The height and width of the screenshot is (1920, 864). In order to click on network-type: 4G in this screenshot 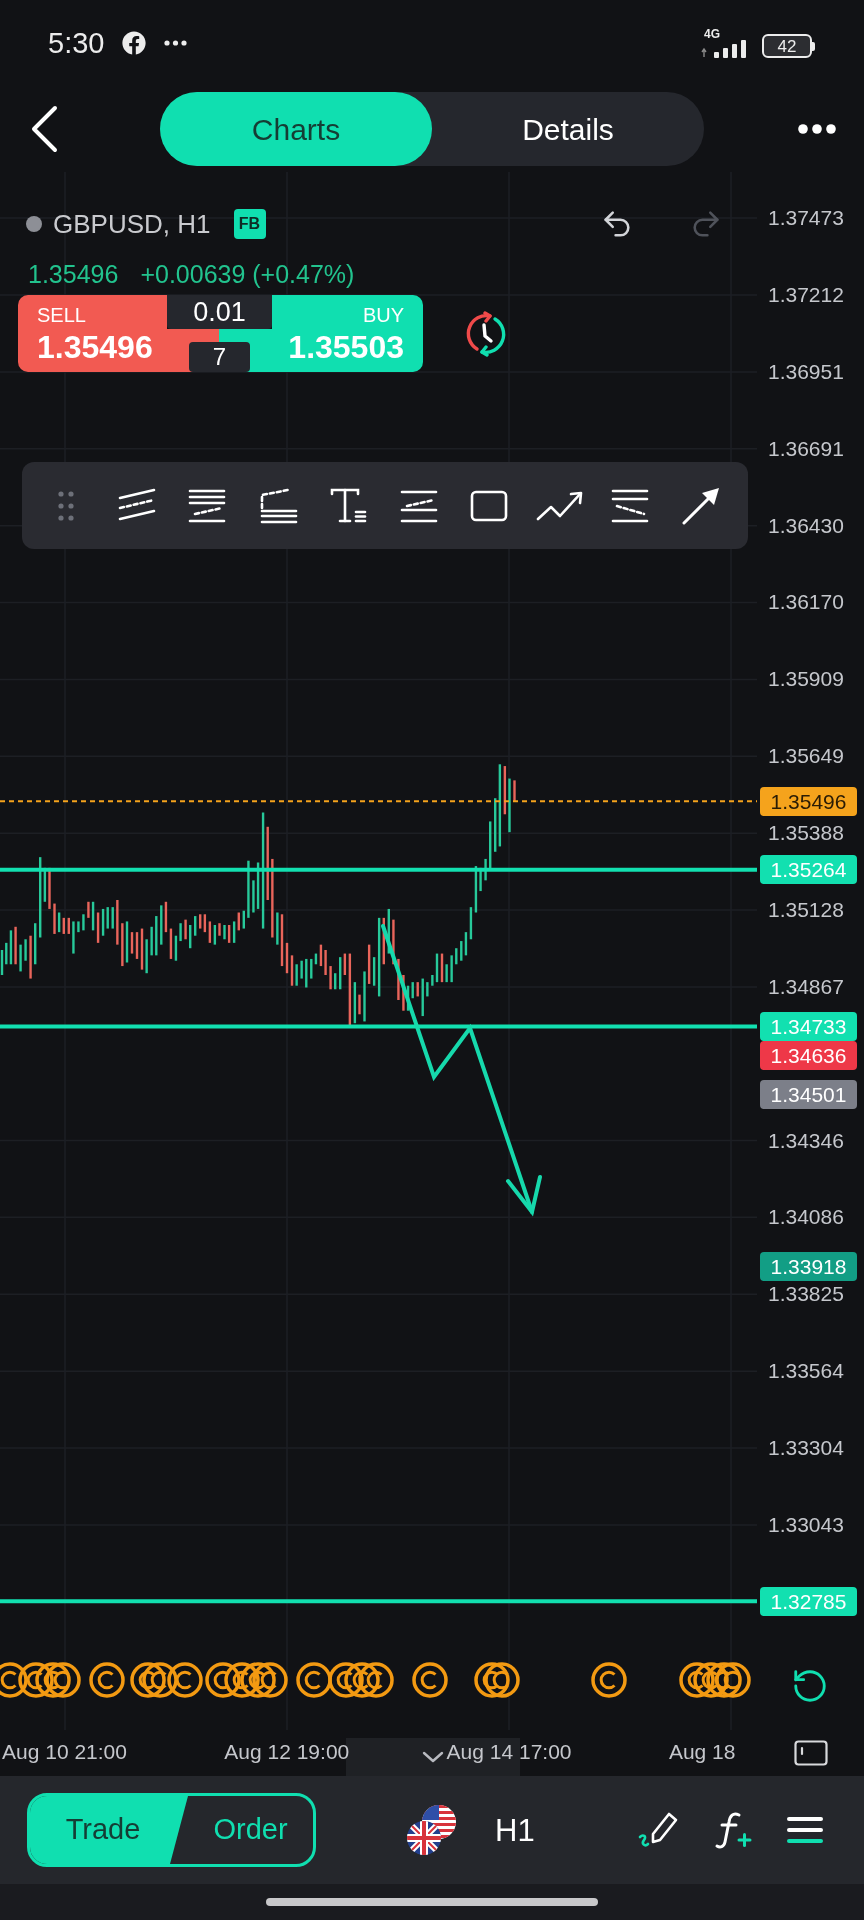, I will do `click(712, 34)`.